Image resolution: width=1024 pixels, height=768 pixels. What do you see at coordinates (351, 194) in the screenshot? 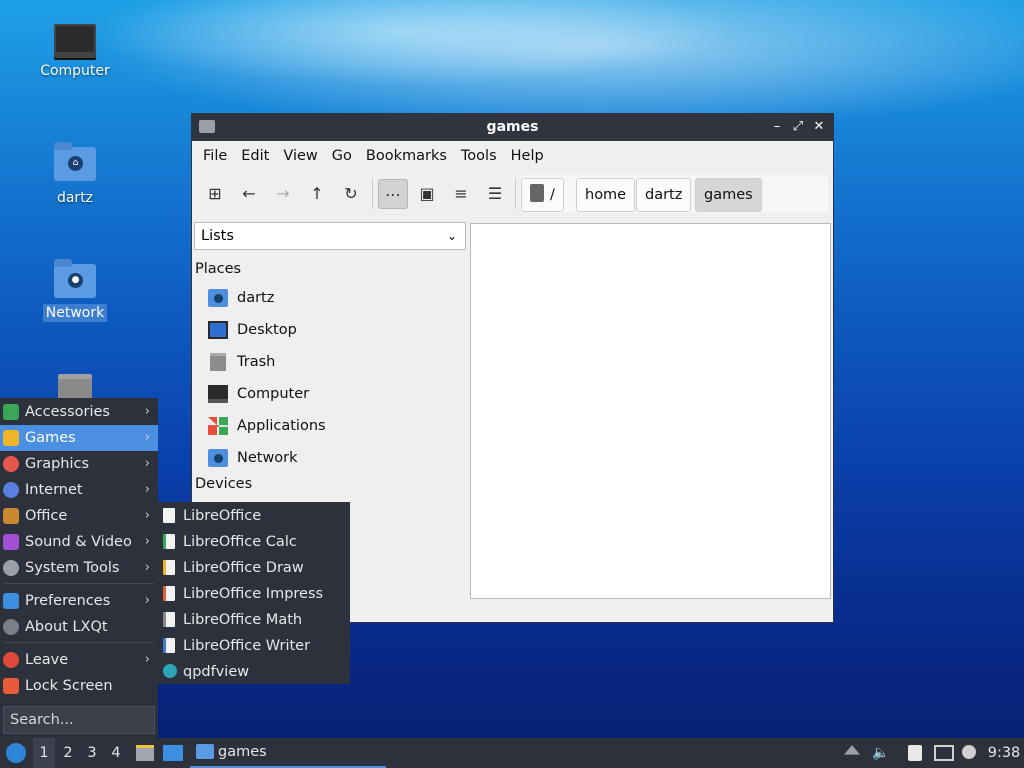
I see `reload-icon: ↻` at bounding box center [351, 194].